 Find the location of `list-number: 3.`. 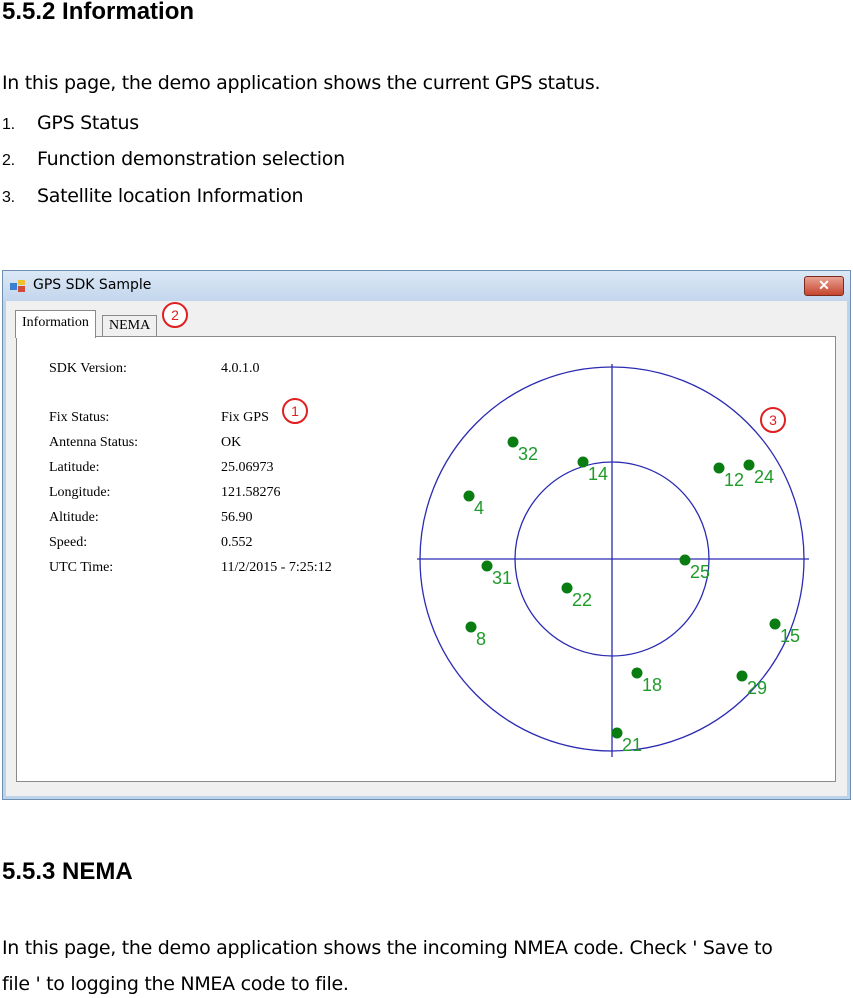

list-number: 3. is located at coordinates (8, 197).